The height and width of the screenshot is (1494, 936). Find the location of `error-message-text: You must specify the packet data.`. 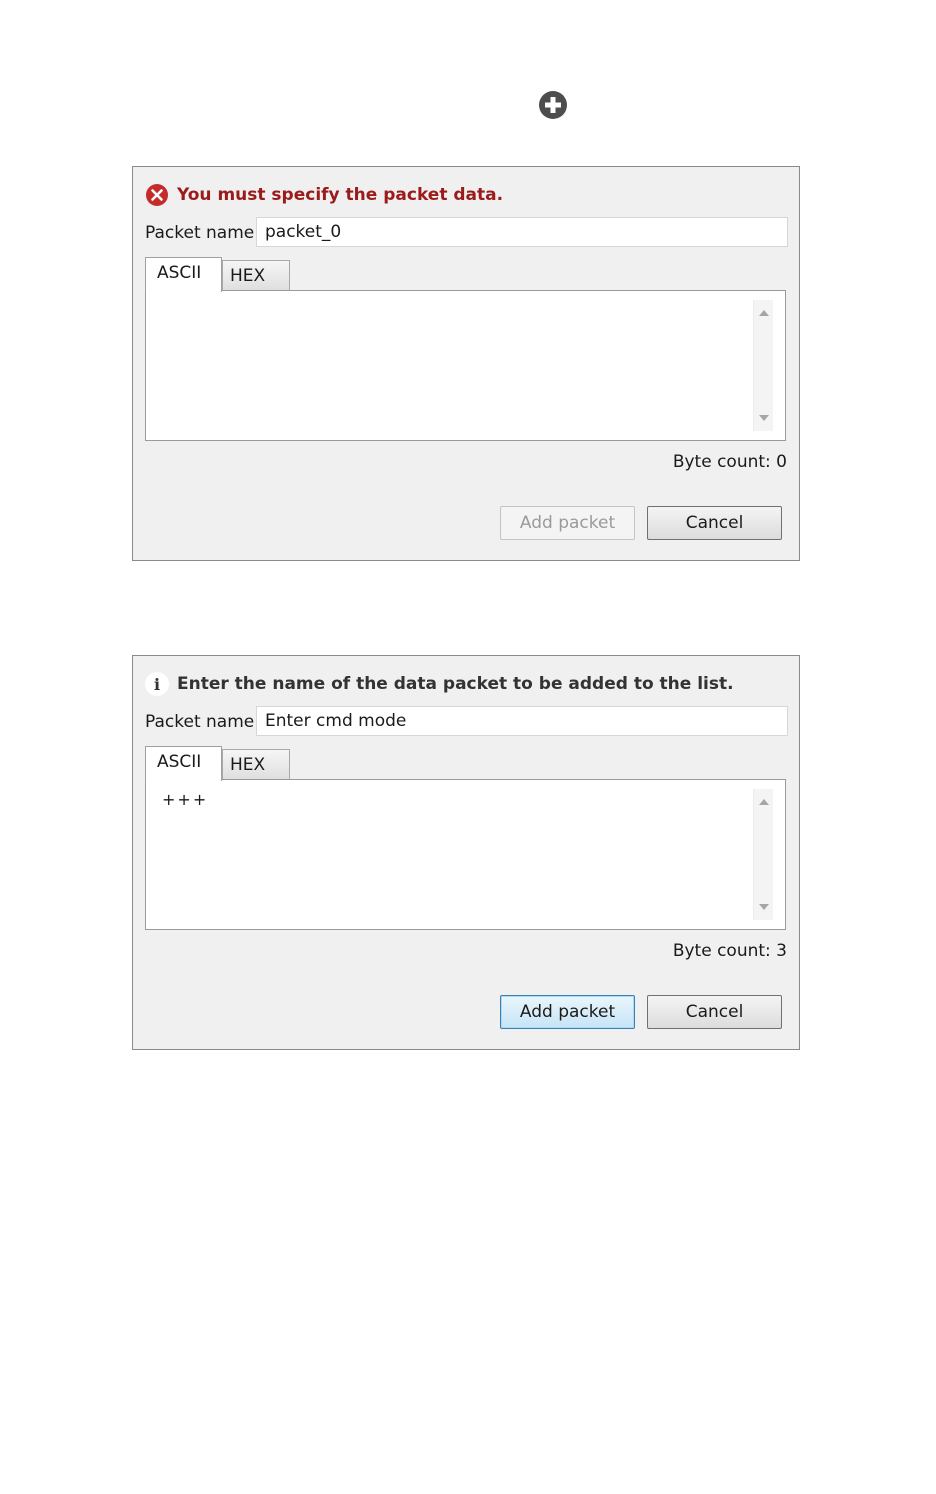

error-message-text: You must specify the packet data. is located at coordinates (340, 195).